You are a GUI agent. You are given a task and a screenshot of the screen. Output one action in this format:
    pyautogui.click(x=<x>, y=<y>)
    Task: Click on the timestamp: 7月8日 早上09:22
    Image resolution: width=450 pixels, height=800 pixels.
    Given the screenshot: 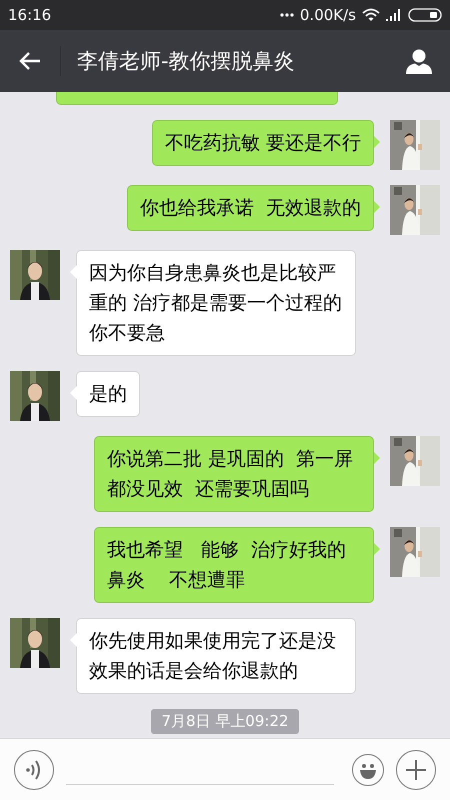 What is the action you would take?
    pyautogui.click(x=225, y=721)
    